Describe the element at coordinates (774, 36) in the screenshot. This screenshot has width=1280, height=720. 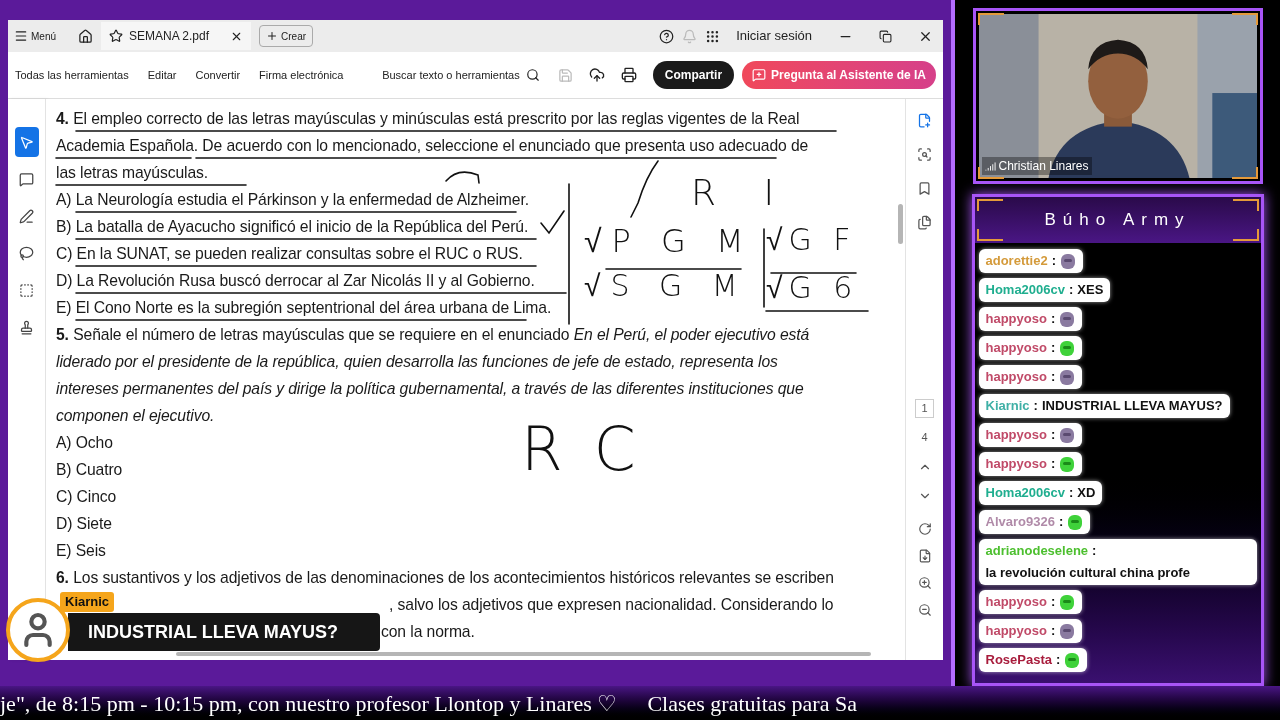
I see `sign-in-button: Iniciar sesión` at that location.